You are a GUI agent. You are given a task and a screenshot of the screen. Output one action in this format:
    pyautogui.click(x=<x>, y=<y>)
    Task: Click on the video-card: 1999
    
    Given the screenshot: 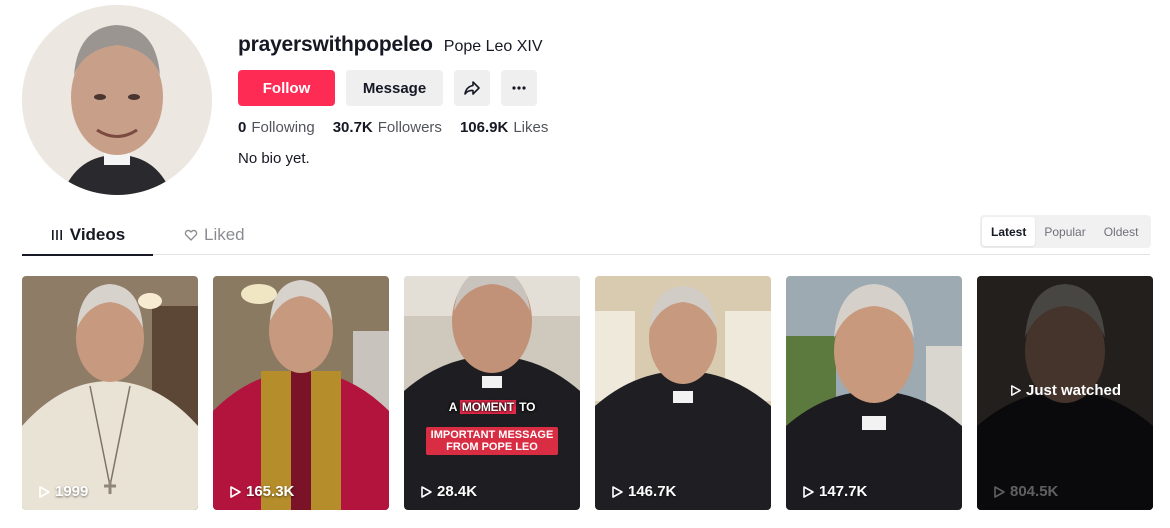 What is the action you would take?
    pyautogui.click(x=110, y=393)
    